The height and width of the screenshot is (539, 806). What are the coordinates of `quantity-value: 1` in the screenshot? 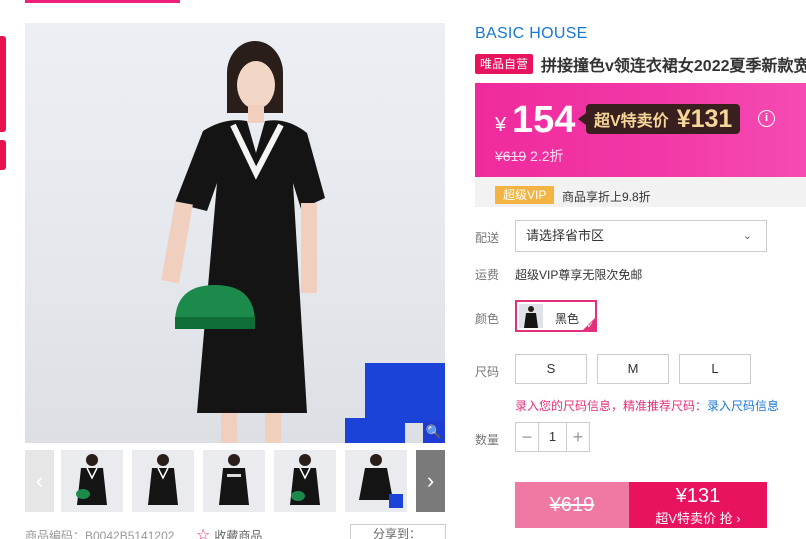 It's located at (552, 437).